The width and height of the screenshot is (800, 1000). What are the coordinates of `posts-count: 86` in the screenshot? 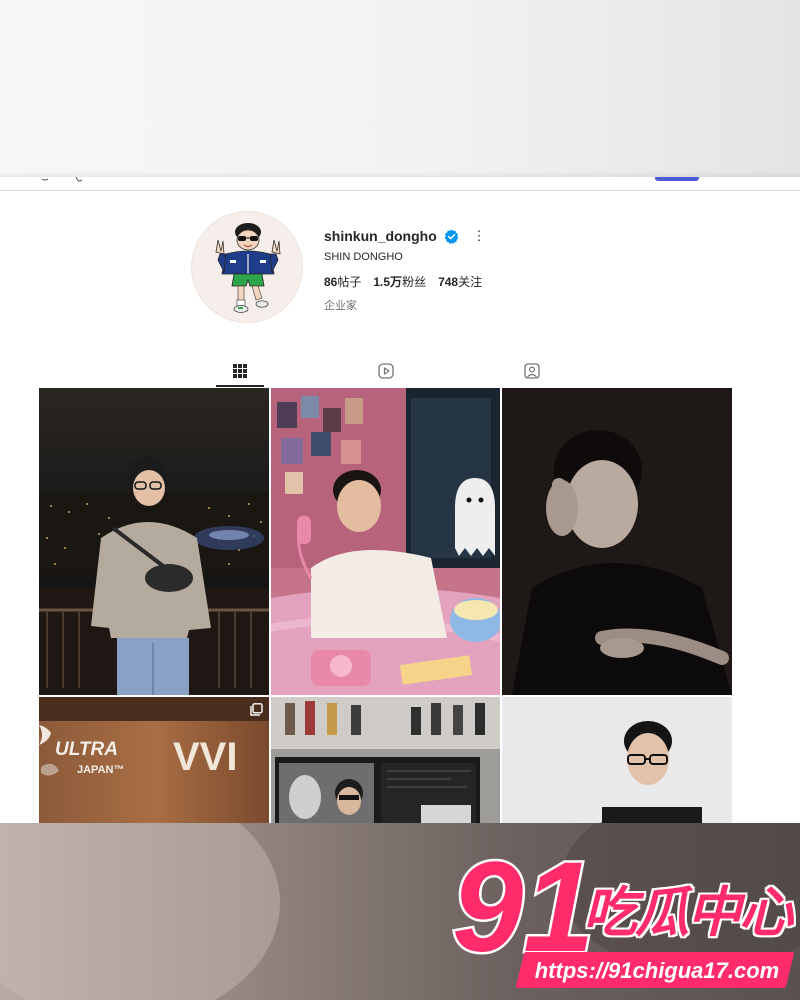 It's located at (331, 282).